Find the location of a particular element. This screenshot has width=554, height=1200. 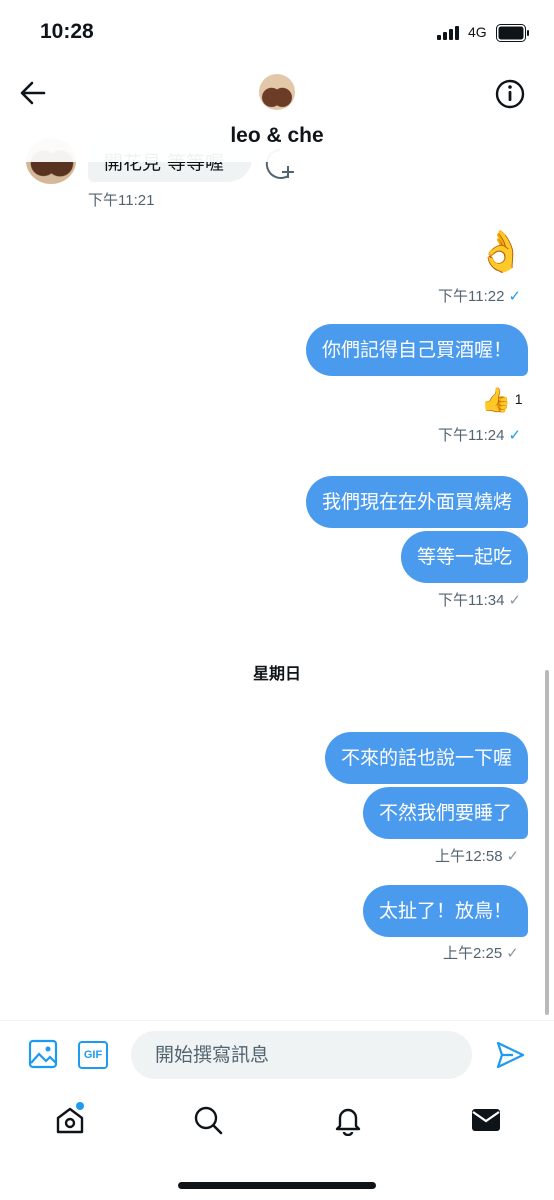

conversation-title: leo & che is located at coordinates (277, 136).